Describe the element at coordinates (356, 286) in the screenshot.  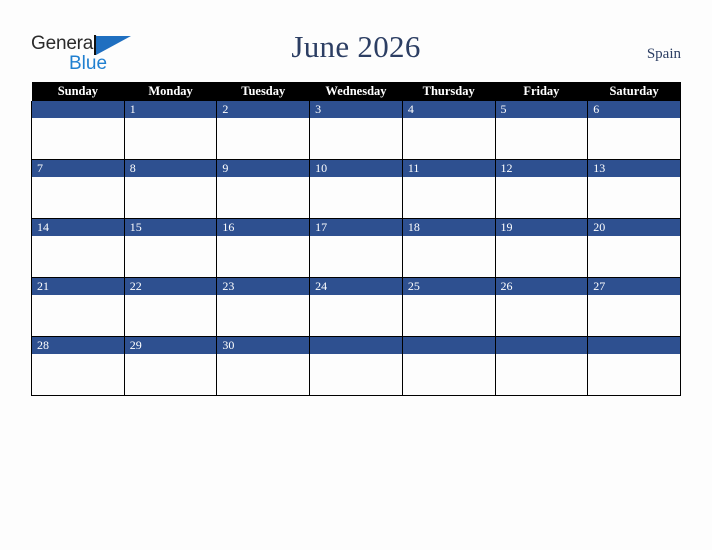
I see `day-number: 24` at that location.